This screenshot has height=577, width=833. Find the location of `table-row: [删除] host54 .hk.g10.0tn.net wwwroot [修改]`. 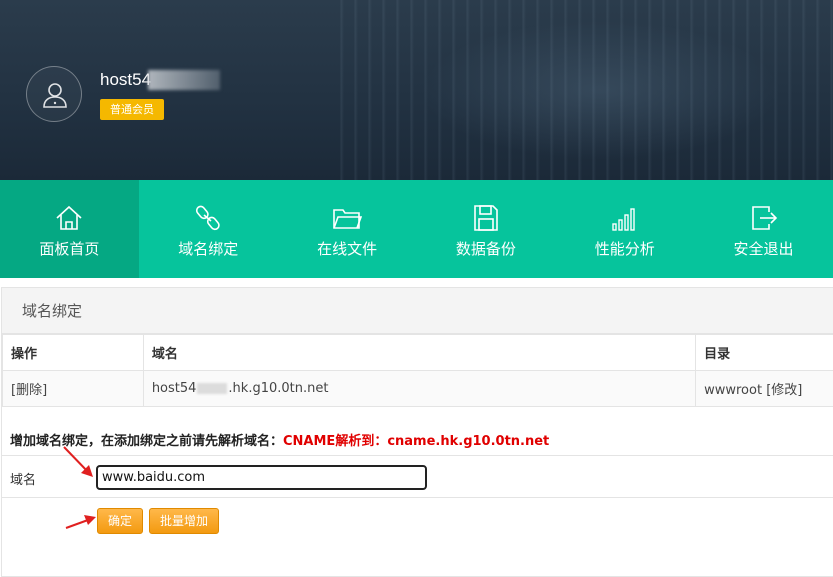

table-row: [删除] host54 .hk.g10.0tn.net wwwroot [修改] is located at coordinates (418, 389).